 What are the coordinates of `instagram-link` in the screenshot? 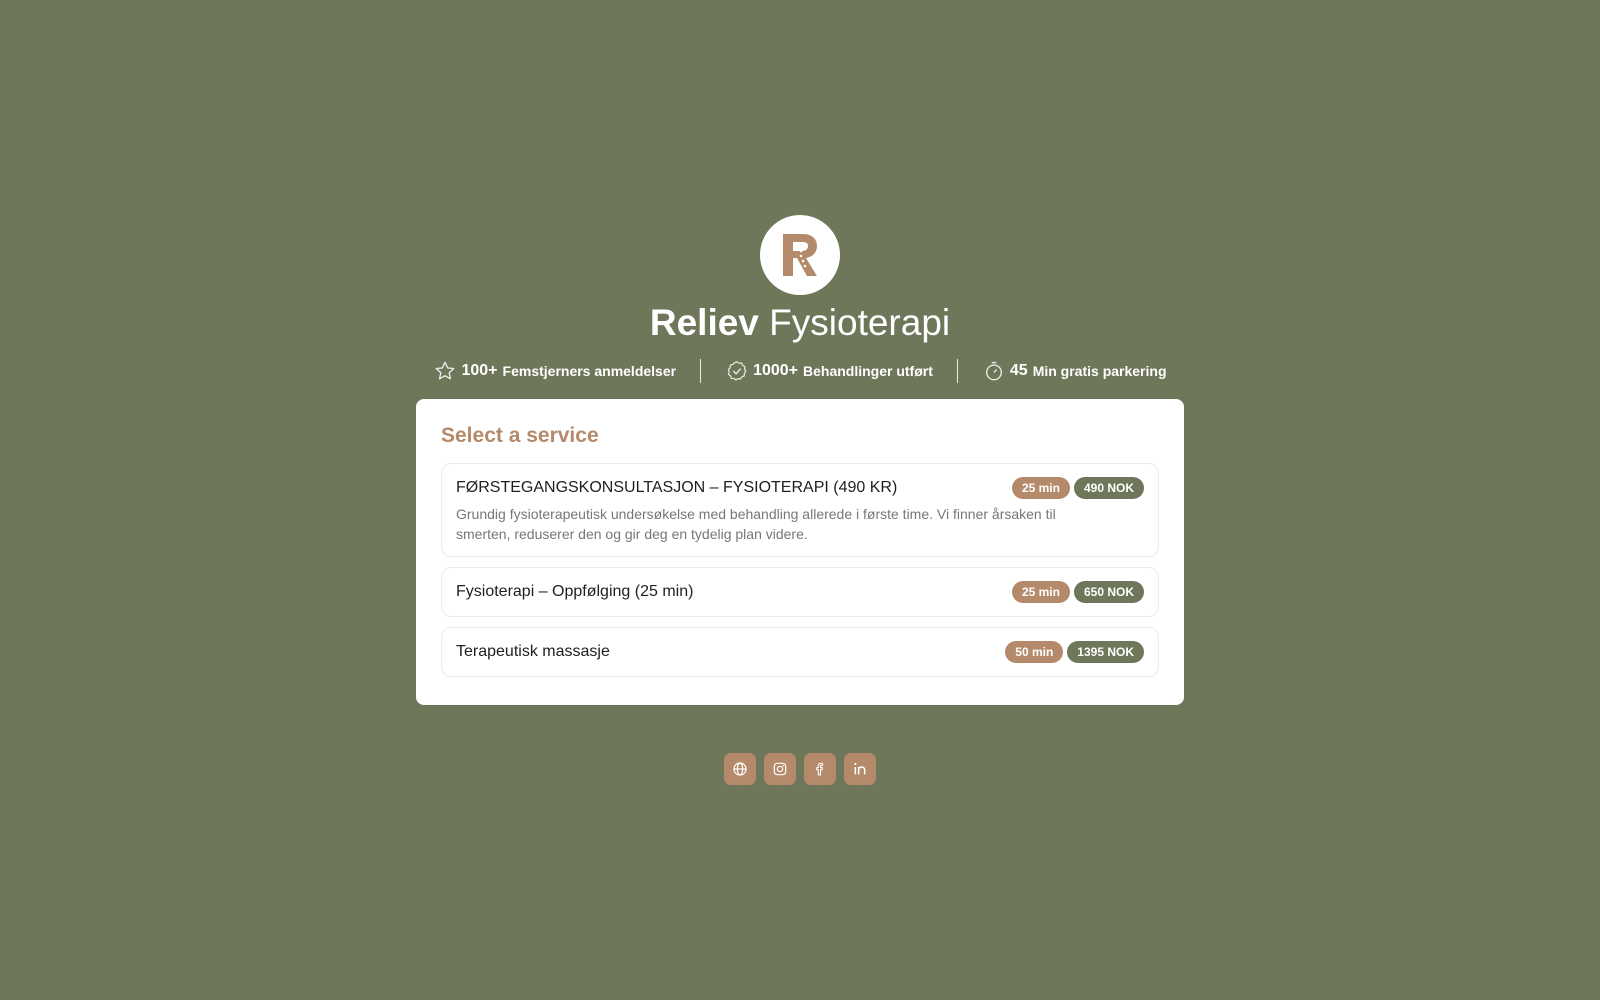 It's located at (780, 769).